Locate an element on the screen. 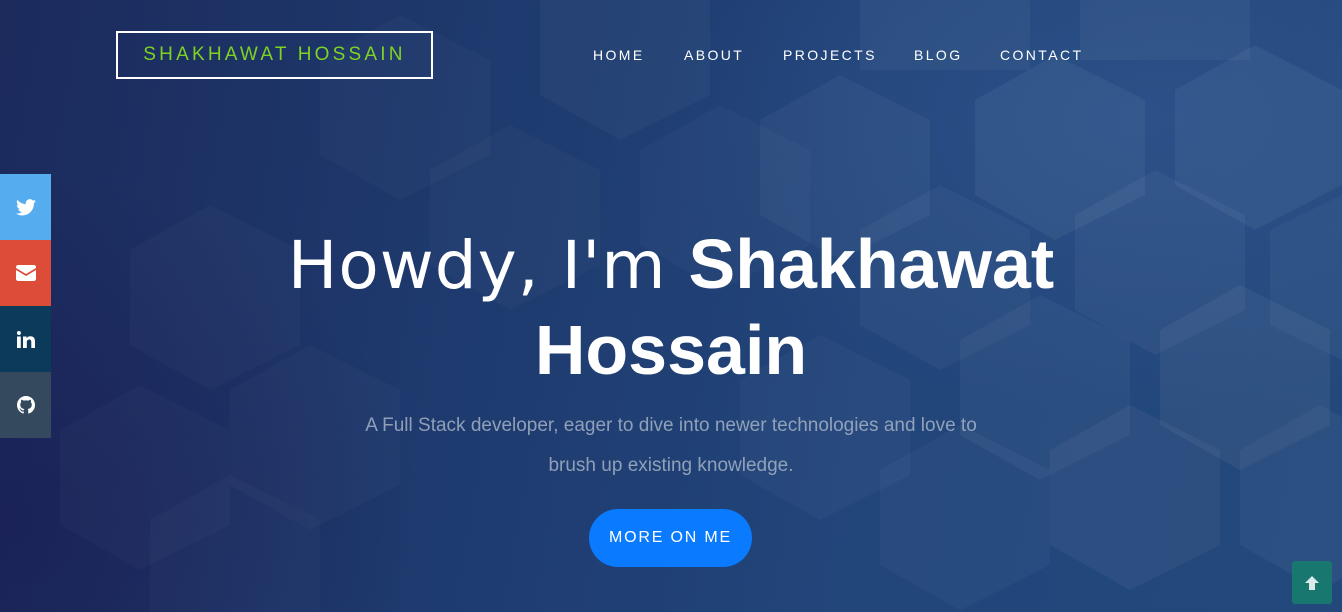 The width and height of the screenshot is (1342, 612). nav-item-blog: BLOG is located at coordinates (938, 55).